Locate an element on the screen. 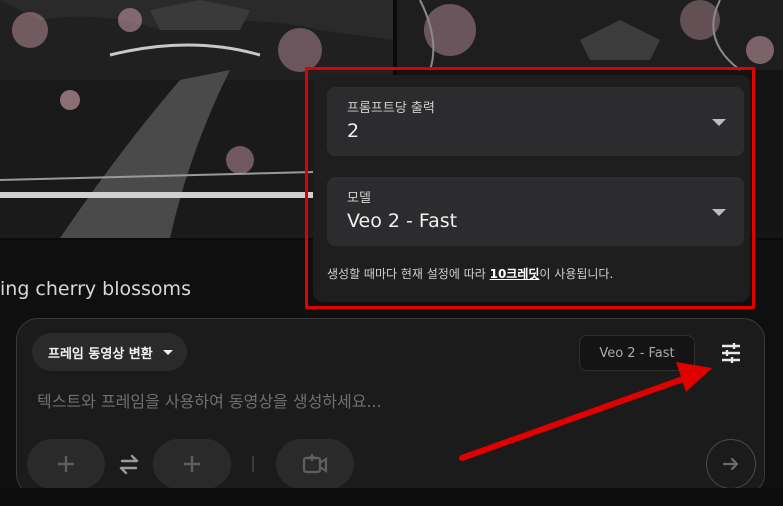 Image resolution: width=783 pixels, height=506 pixels. add-first-frame-button is located at coordinates (66, 464).